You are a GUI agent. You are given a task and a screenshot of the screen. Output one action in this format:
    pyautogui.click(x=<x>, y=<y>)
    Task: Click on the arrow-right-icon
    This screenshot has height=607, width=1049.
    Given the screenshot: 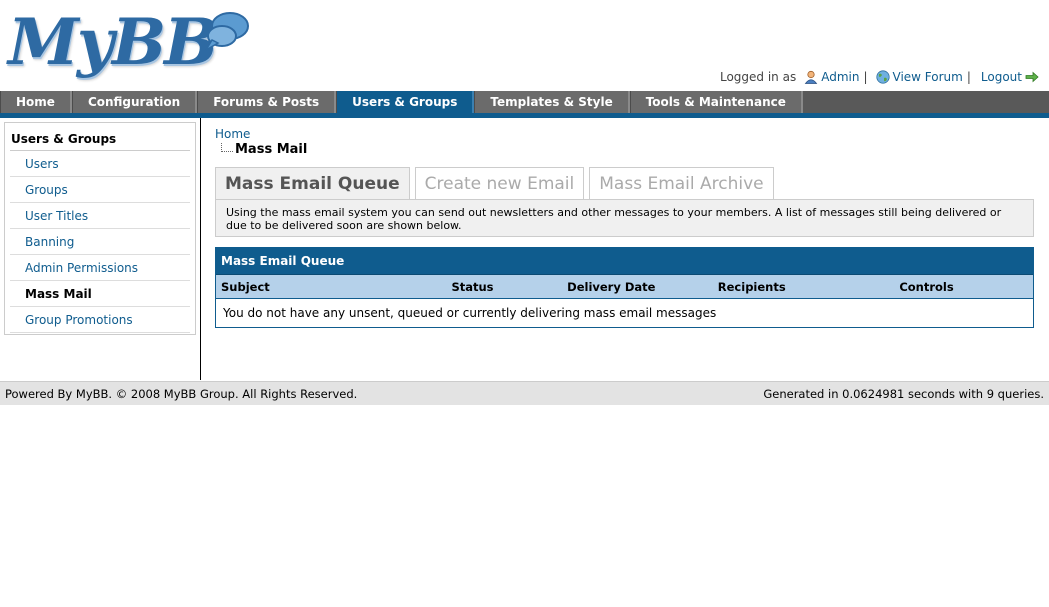 What is the action you would take?
    pyautogui.click(x=1032, y=77)
    